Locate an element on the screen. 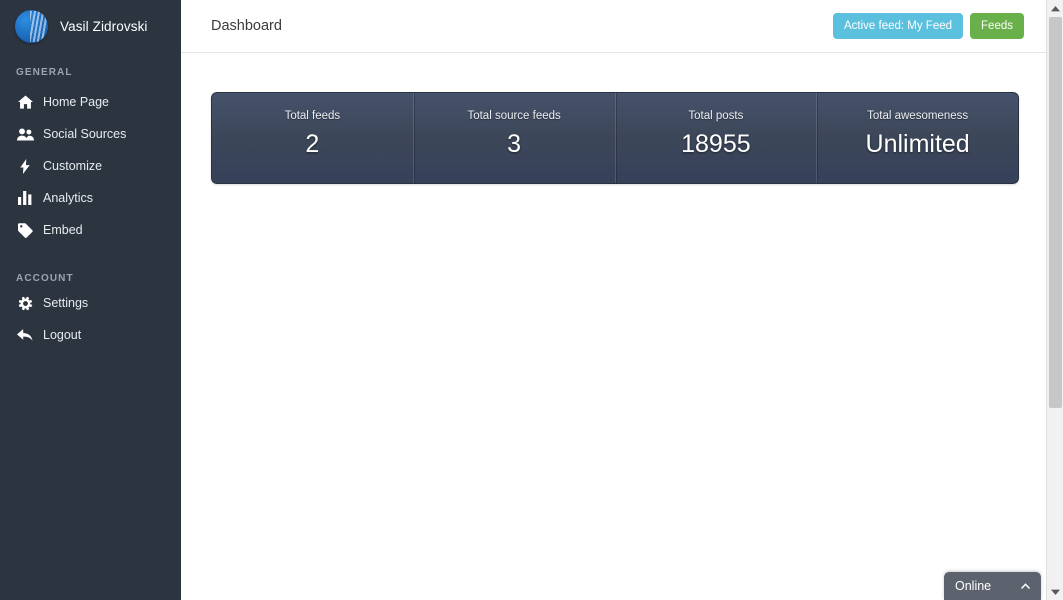  sidebar-brand: Vasil Zidrovski is located at coordinates (90, 26).